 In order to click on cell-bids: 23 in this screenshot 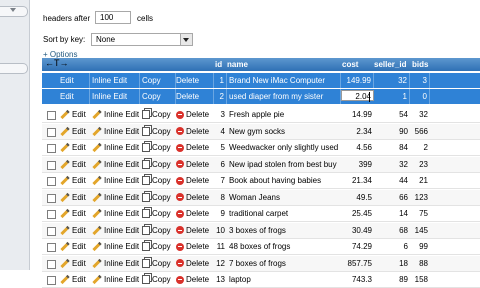, I will do `click(421, 164)`.